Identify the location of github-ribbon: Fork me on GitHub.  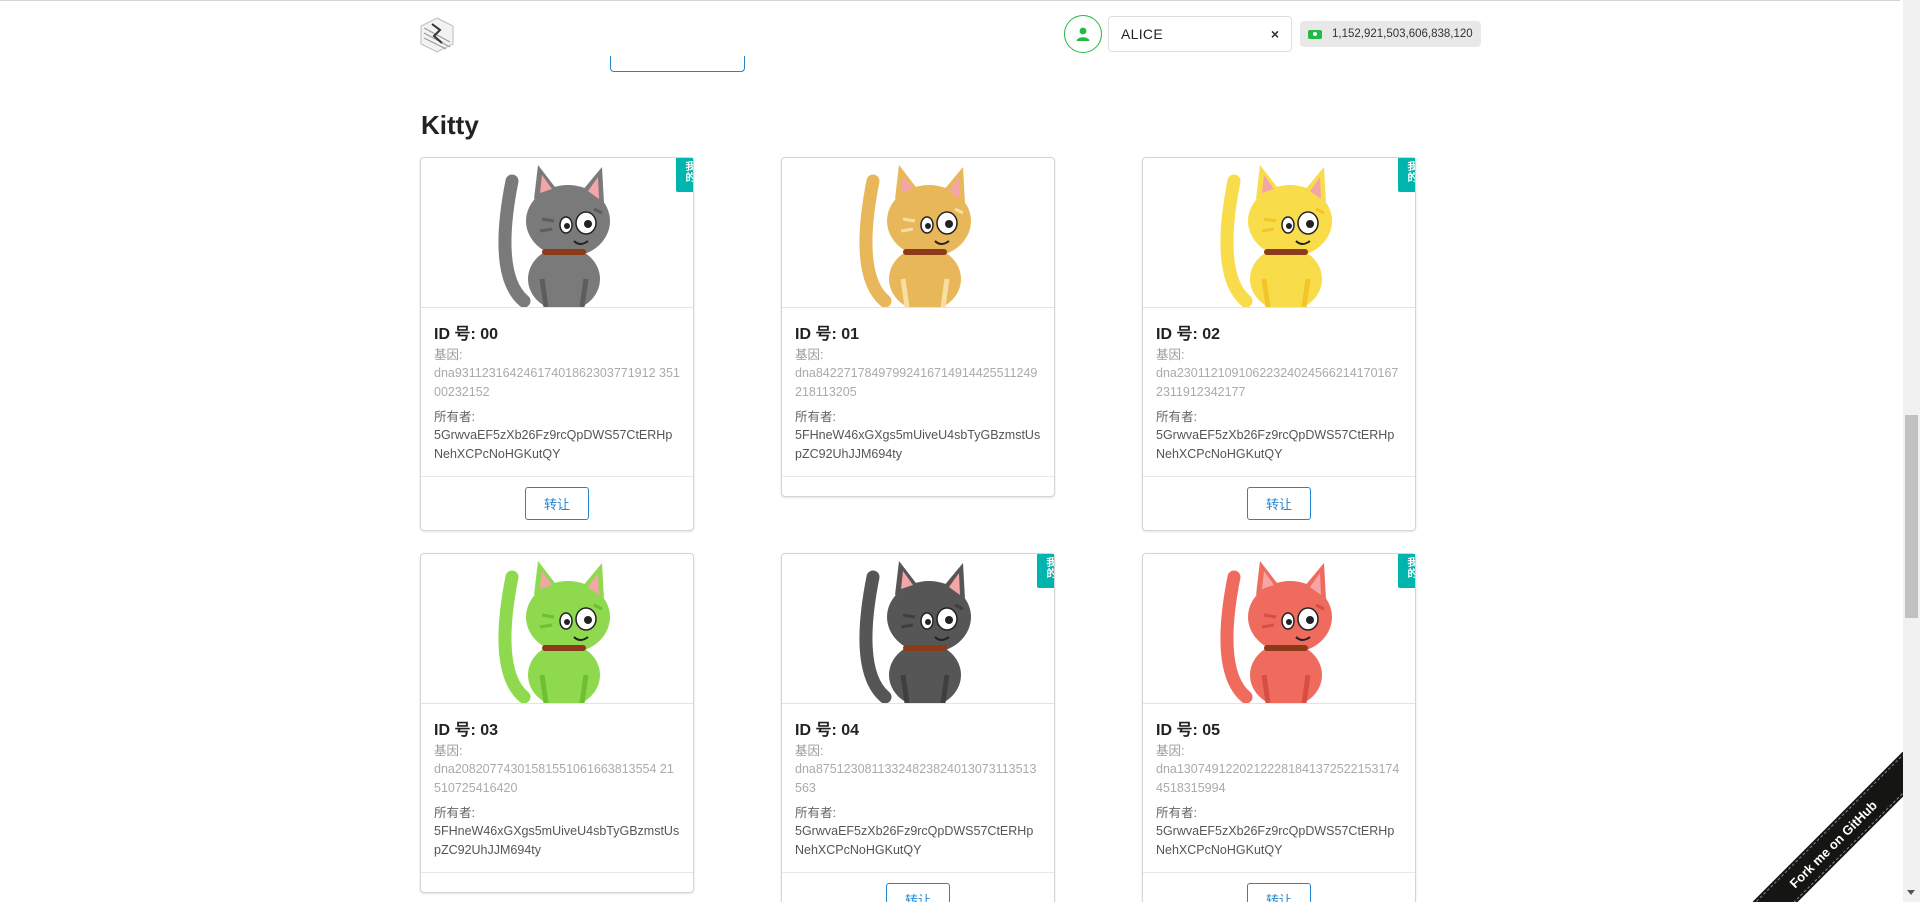
(1828, 827).